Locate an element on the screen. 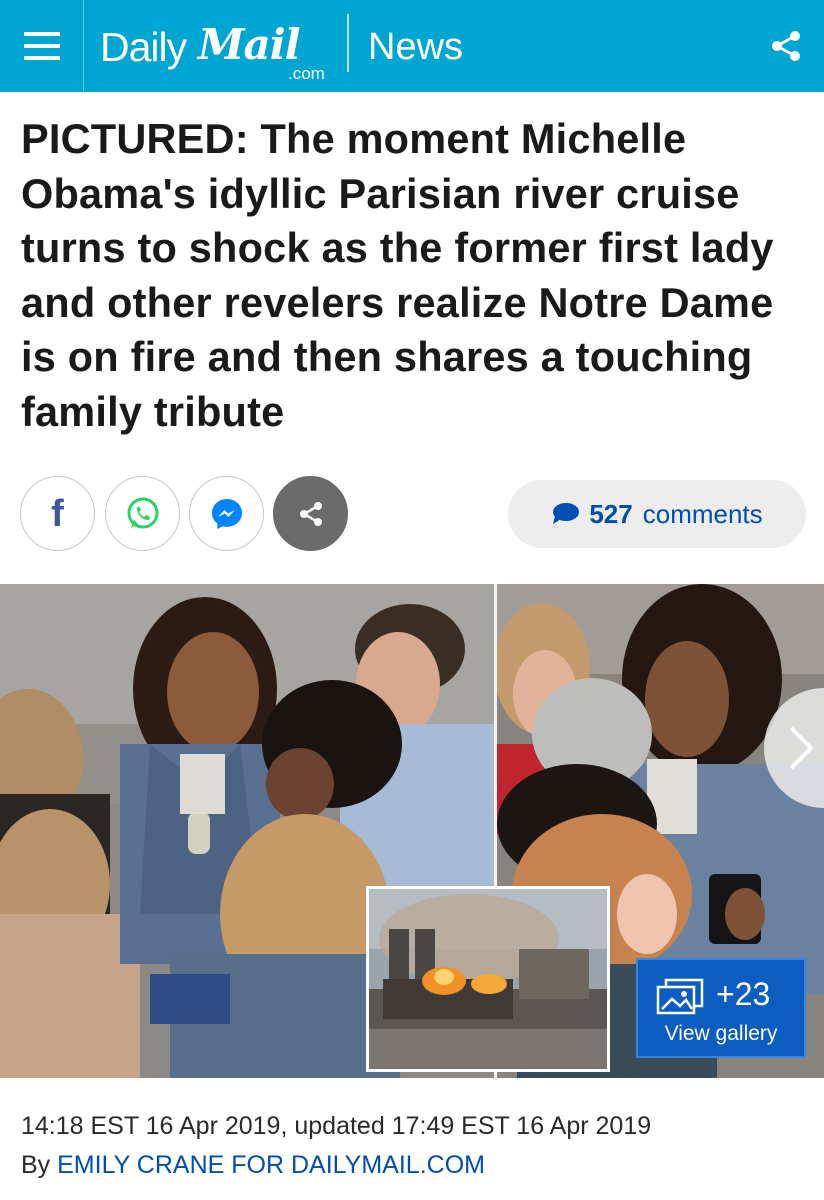 This screenshot has width=824, height=1200. whatsapp-share-button is located at coordinates (142, 513).